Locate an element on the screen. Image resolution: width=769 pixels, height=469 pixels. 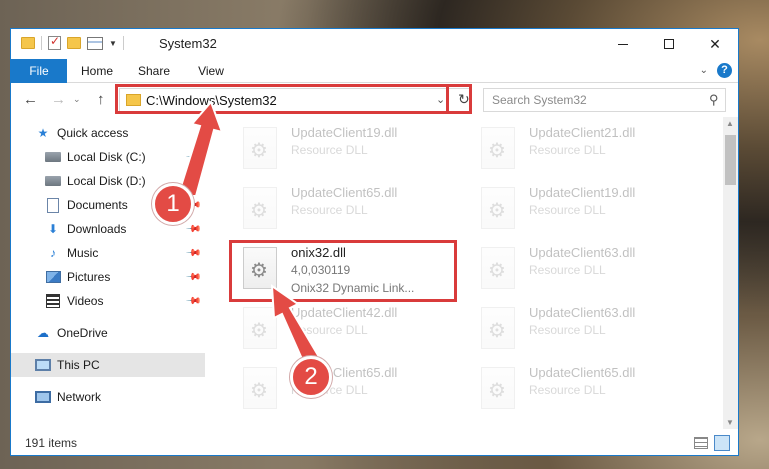
sidebar-item-onedrive: ☁ OneDrive is located at coordinates (108, 333).